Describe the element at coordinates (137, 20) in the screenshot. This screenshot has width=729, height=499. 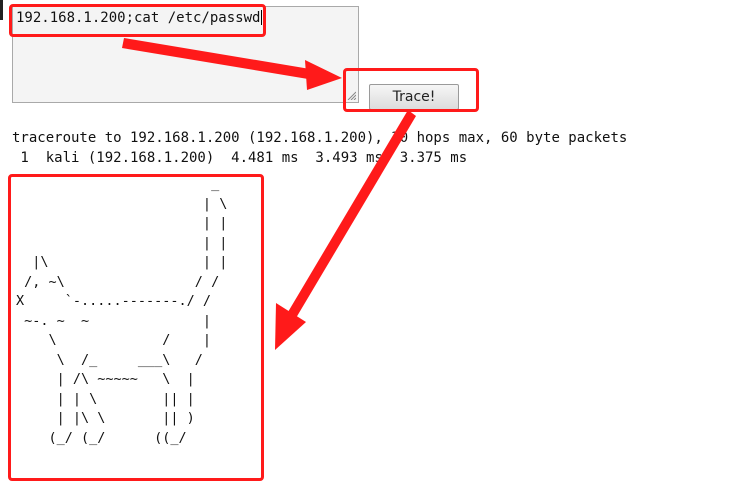
I see `input-highlight-box` at that location.